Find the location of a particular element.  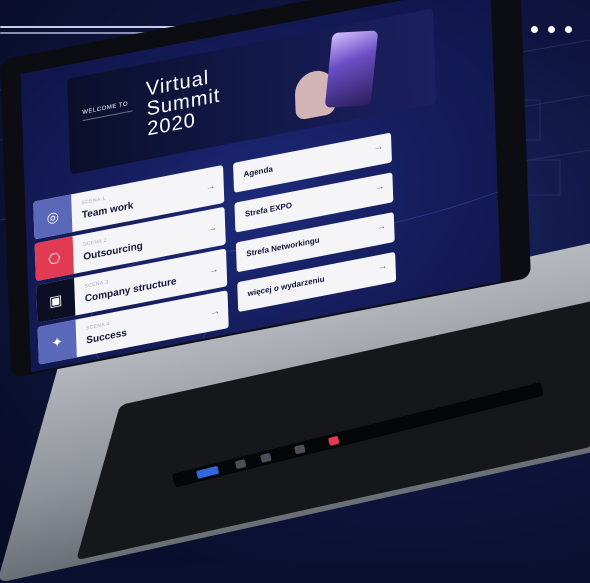

right-card-label: Strefa EXPO is located at coordinates (268, 209).